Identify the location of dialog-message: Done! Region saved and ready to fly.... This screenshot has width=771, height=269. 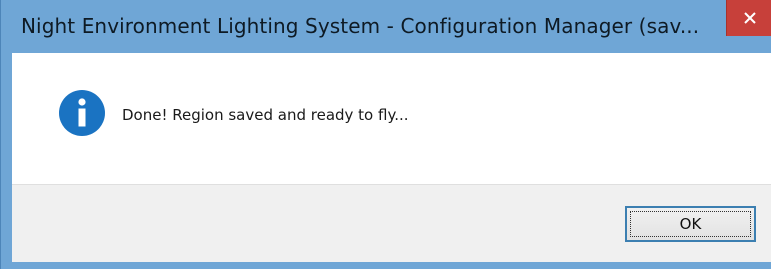
(265, 115).